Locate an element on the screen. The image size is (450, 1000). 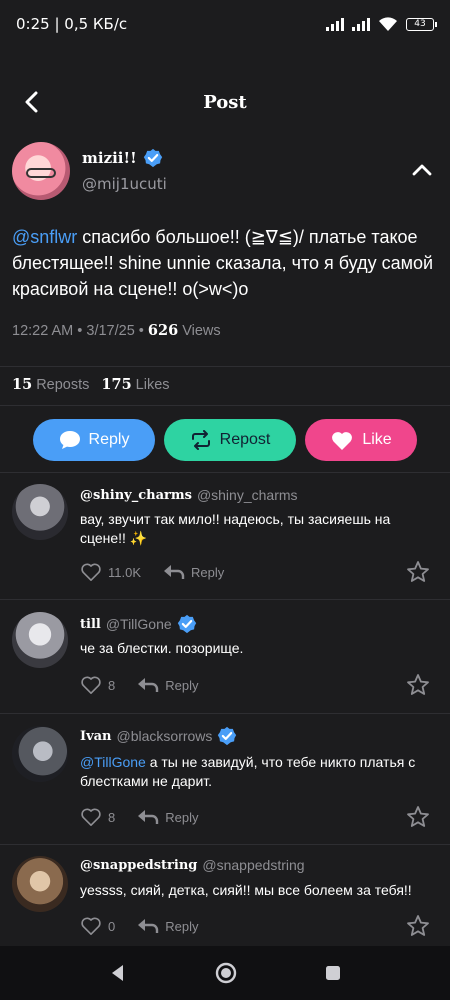
likes-label: Likes is located at coordinates (152, 385).